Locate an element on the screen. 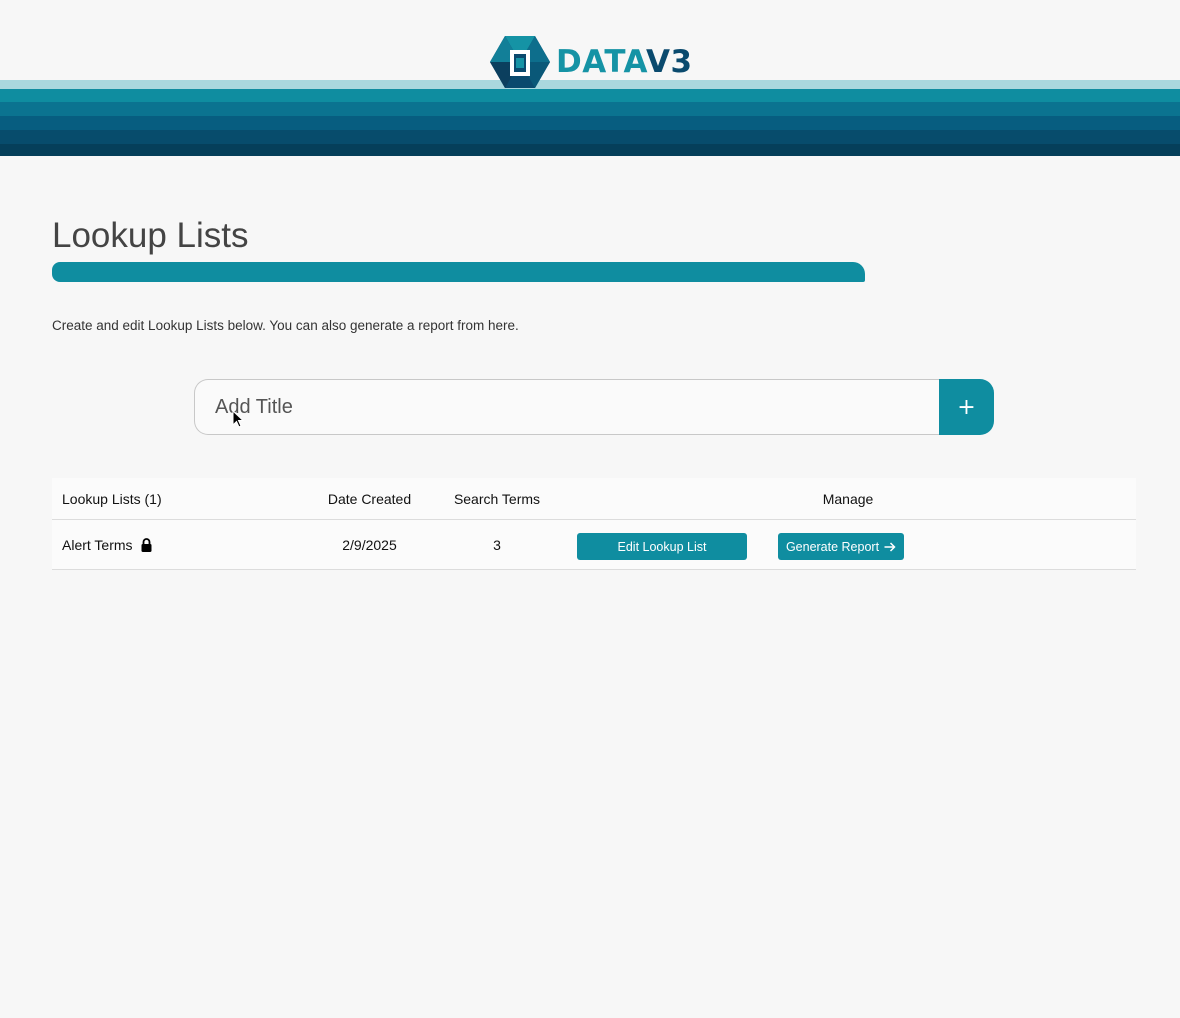 The height and width of the screenshot is (1018, 1180). header-search-terms: Search Terms is located at coordinates (497, 498).